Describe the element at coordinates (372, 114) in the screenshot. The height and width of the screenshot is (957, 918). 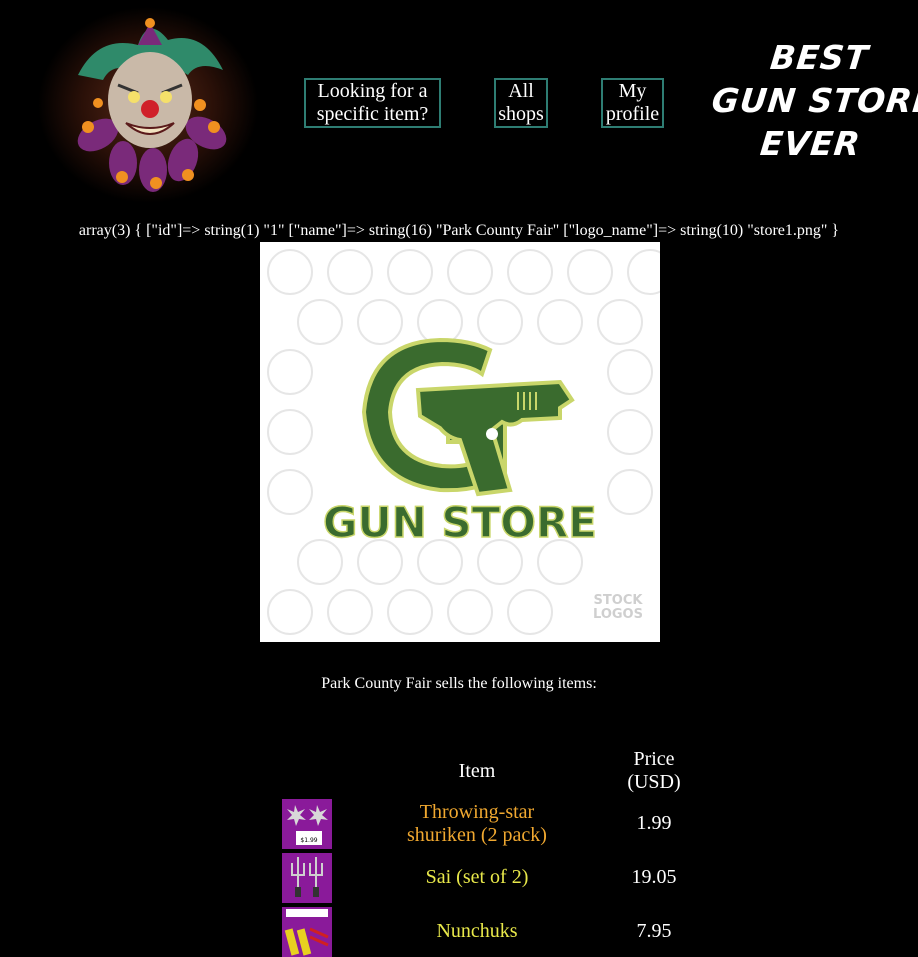
I see `search-item-label-2: specific item?` at that location.